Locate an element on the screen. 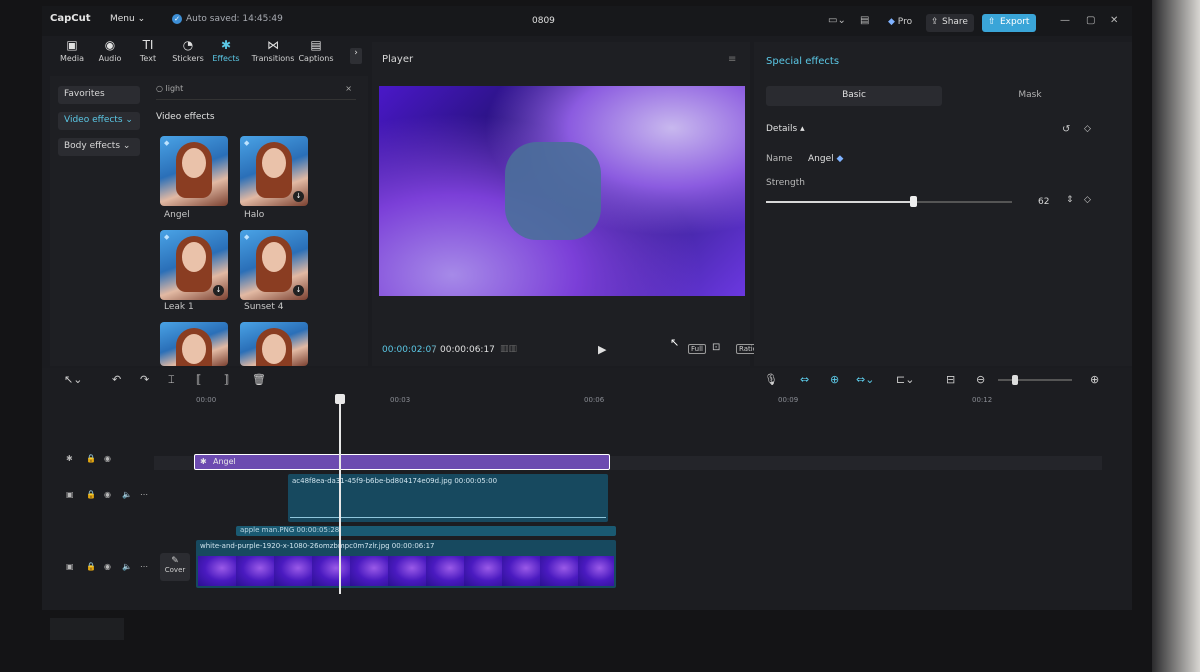  share-button: ⇪ Share is located at coordinates (950, 23).